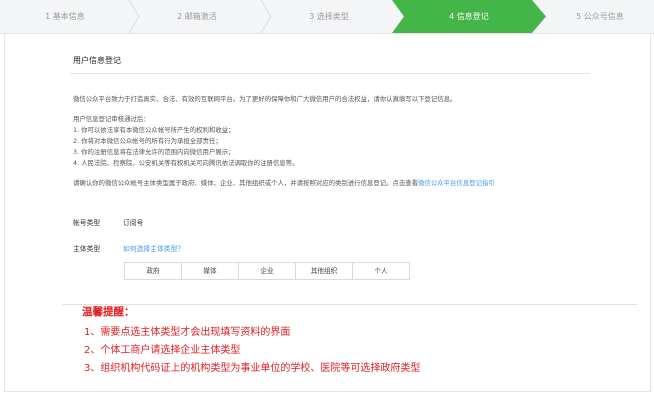 The height and width of the screenshot is (395, 654). What do you see at coordinates (133, 223) in the screenshot?
I see `account-type-value: 订阅号` at bounding box center [133, 223].